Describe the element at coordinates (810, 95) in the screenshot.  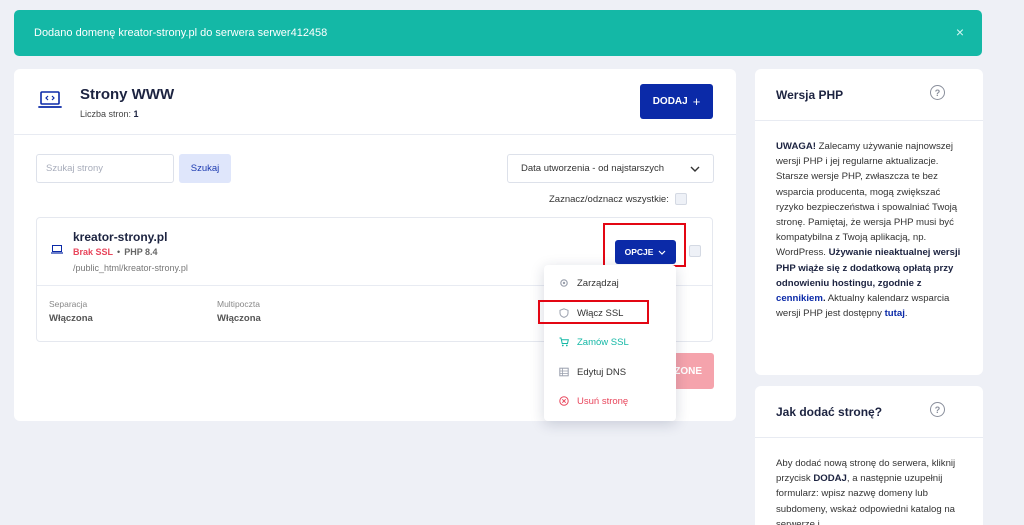
I see `php-card-title: Wersja PHP` at that location.